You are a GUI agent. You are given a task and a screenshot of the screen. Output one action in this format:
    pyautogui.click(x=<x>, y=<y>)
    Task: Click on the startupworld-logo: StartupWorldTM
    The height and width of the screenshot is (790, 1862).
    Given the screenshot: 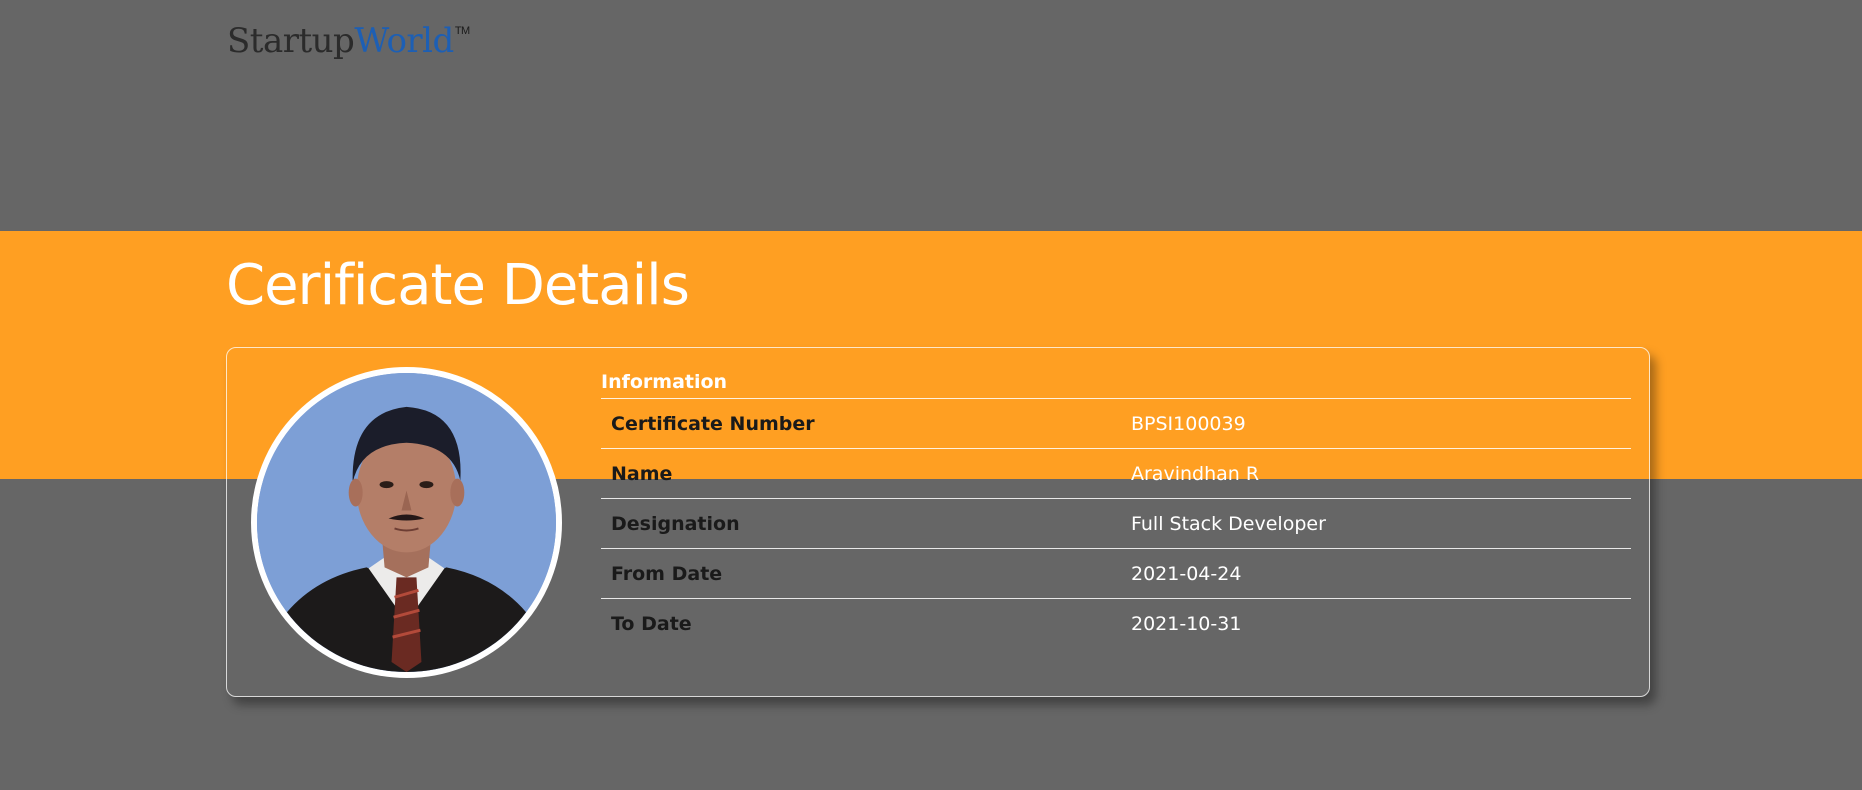 What is the action you would take?
    pyautogui.click(x=348, y=41)
    